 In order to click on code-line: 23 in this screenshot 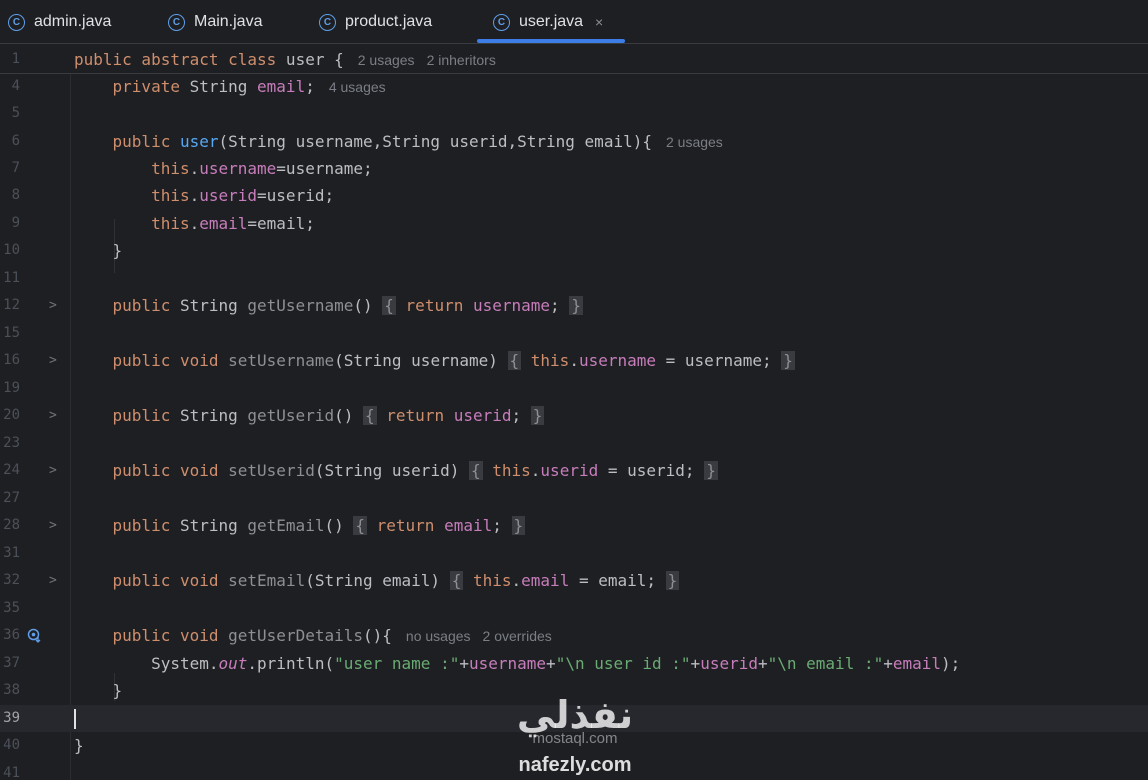, I will do `click(574, 443)`.